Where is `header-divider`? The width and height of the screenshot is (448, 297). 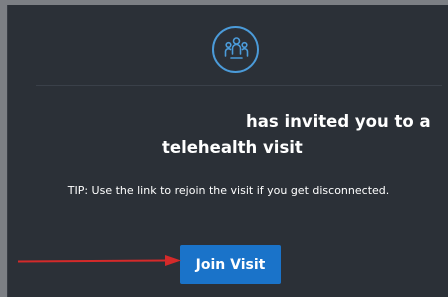
header-divider is located at coordinates (239, 85).